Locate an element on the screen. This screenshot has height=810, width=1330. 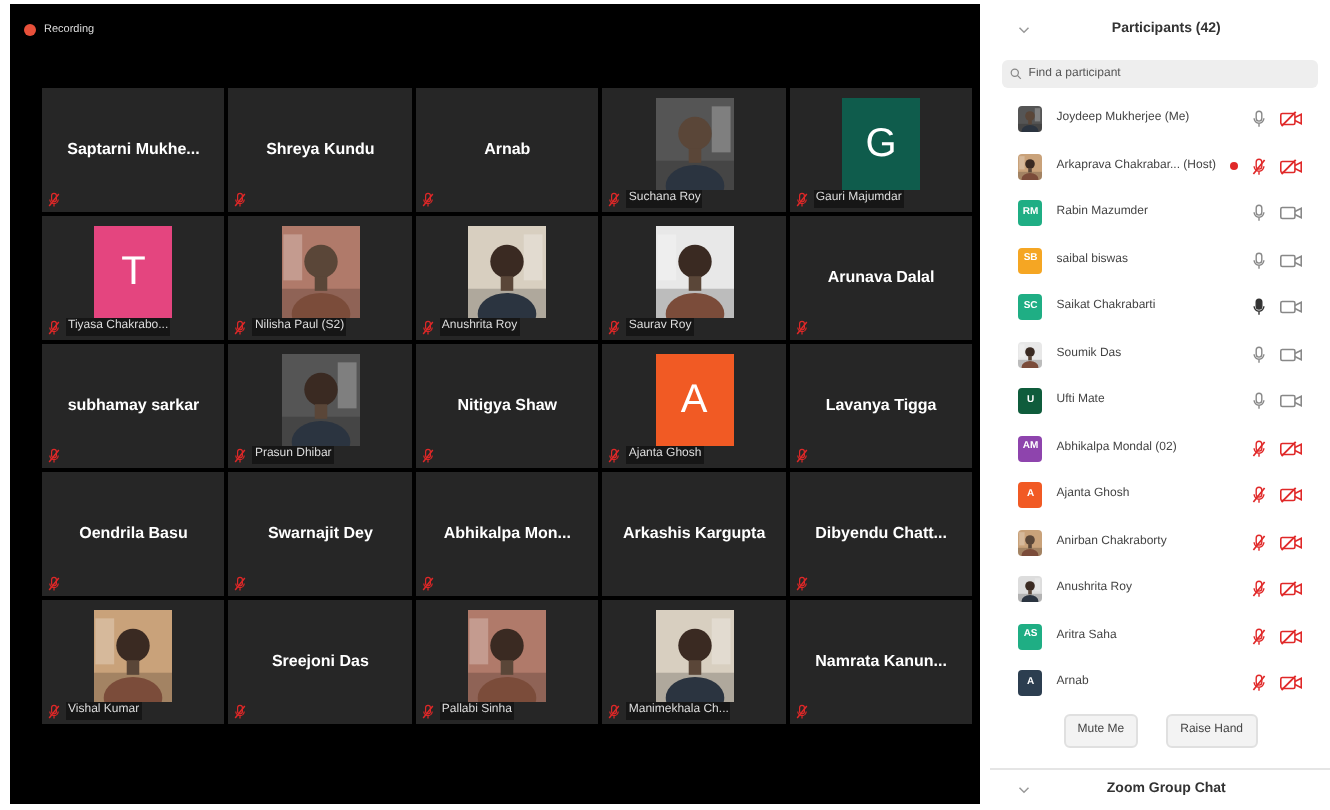
participant-name: Swarnajit Dey is located at coordinates (320, 534).